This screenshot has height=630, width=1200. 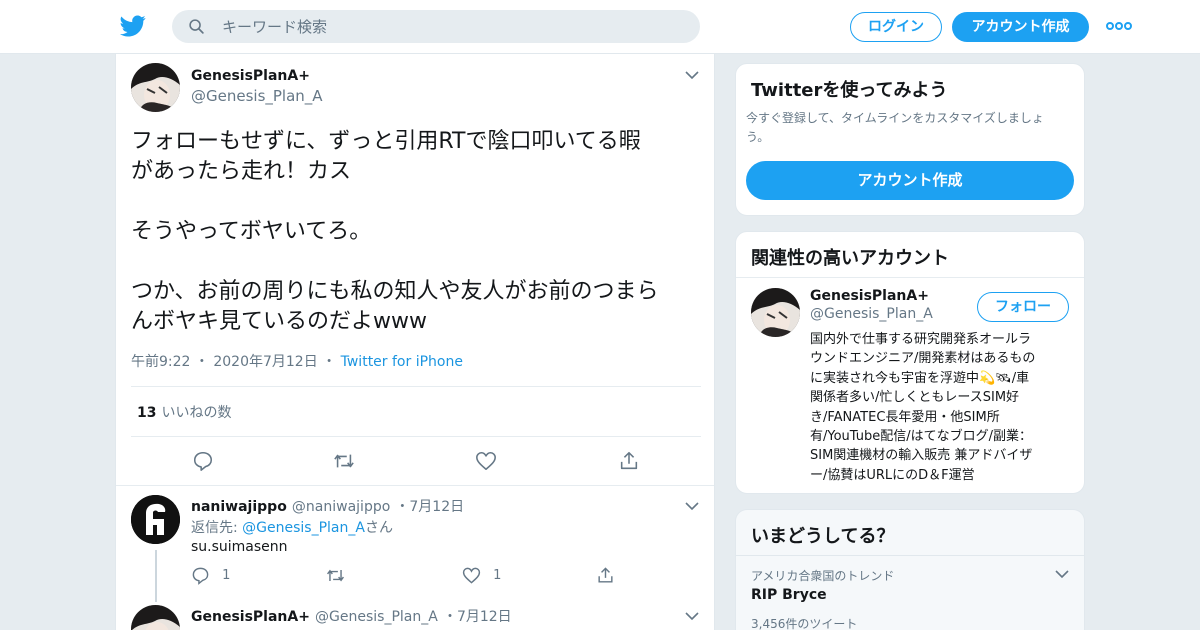 I want to click on more-dots-icon, so click(x=1119, y=26).